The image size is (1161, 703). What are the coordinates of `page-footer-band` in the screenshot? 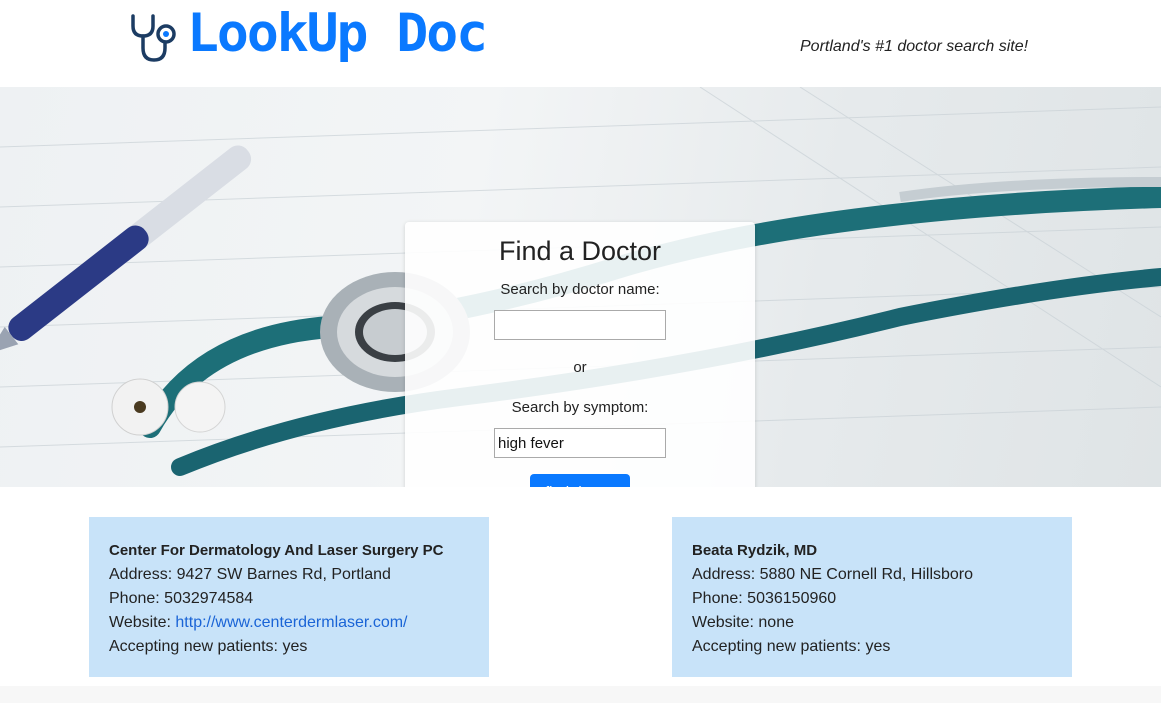 It's located at (580, 694).